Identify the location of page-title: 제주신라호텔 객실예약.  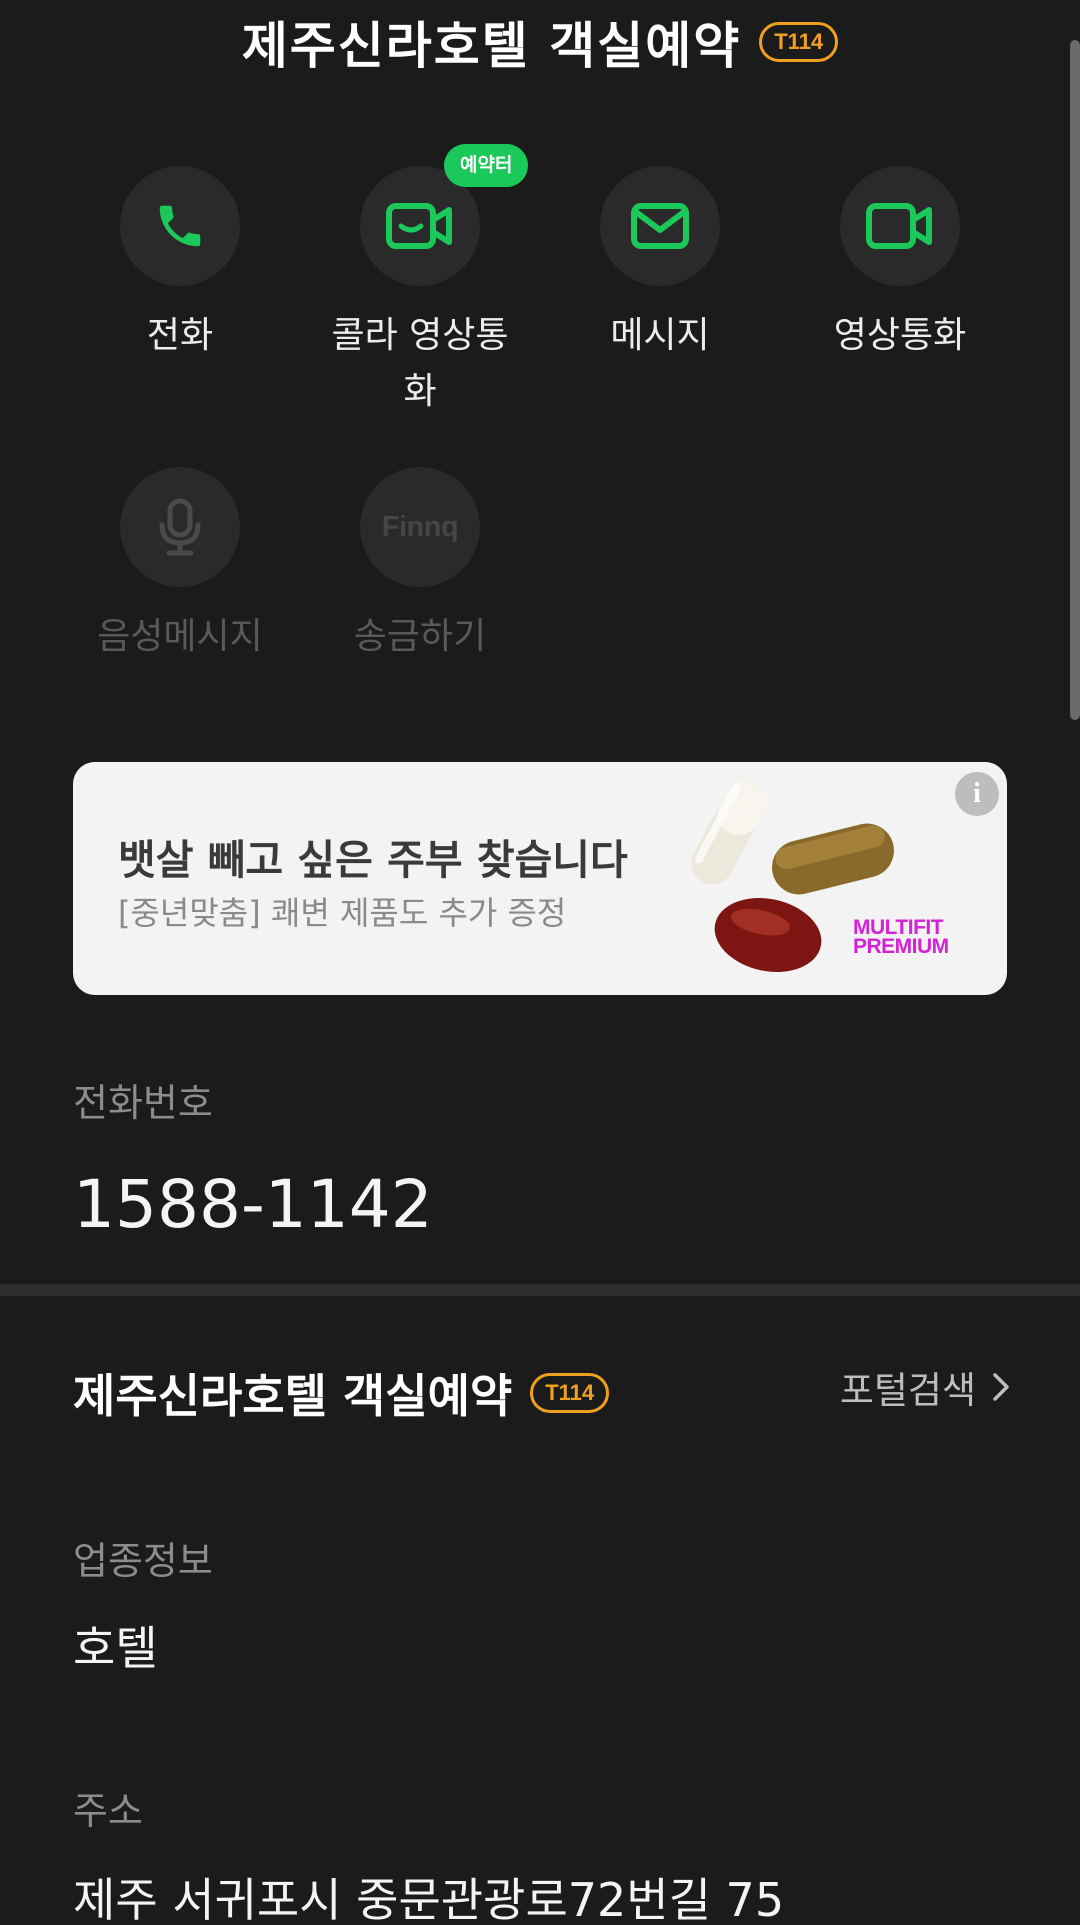
(491, 46).